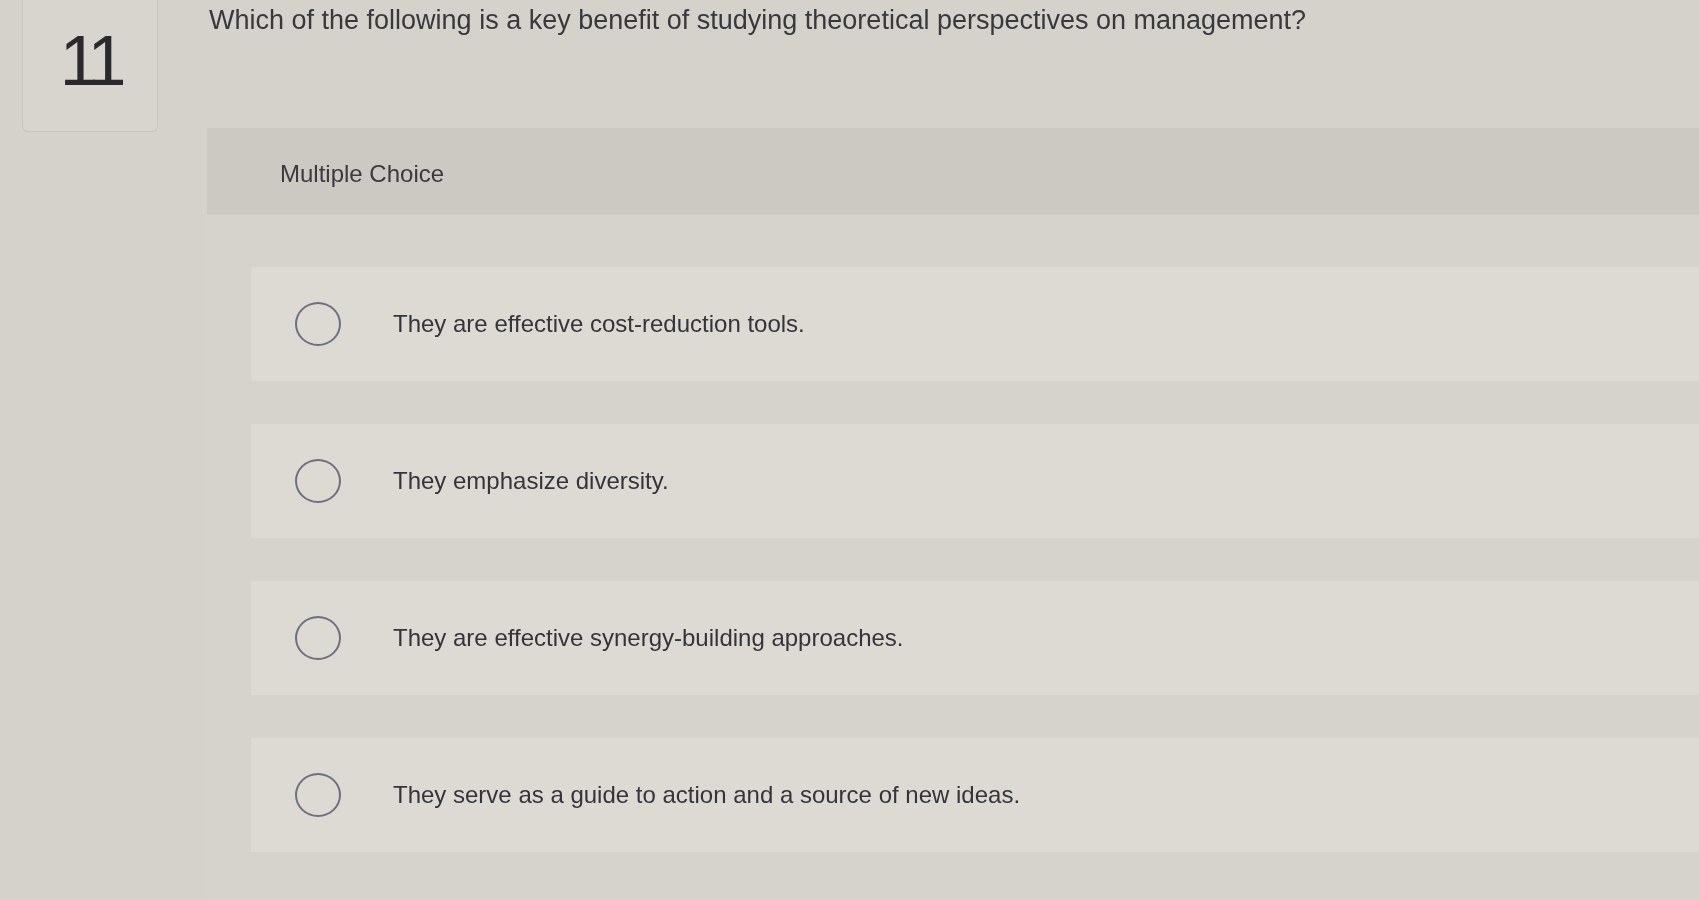  I want to click on option-text: They emphasize diversity., so click(531, 481).